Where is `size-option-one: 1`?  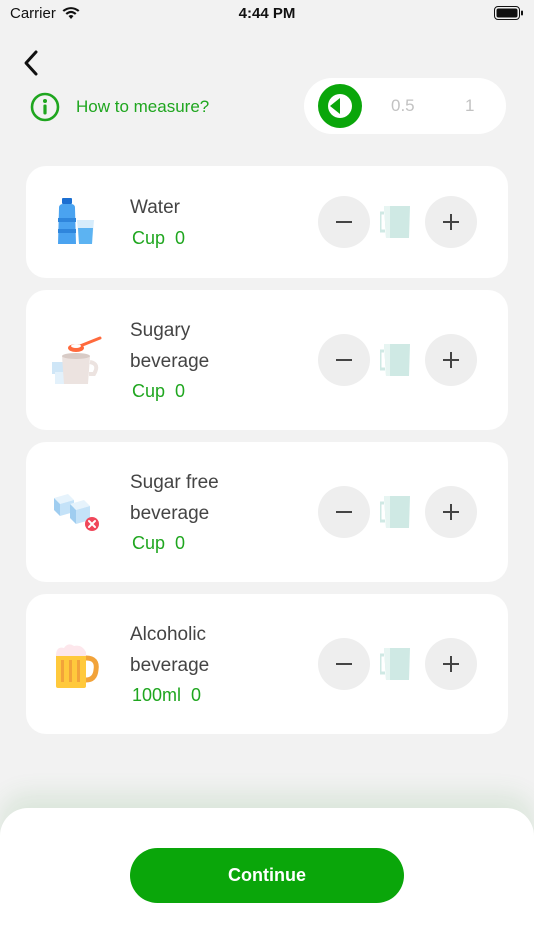 size-option-one: 1 is located at coordinates (469, 106).